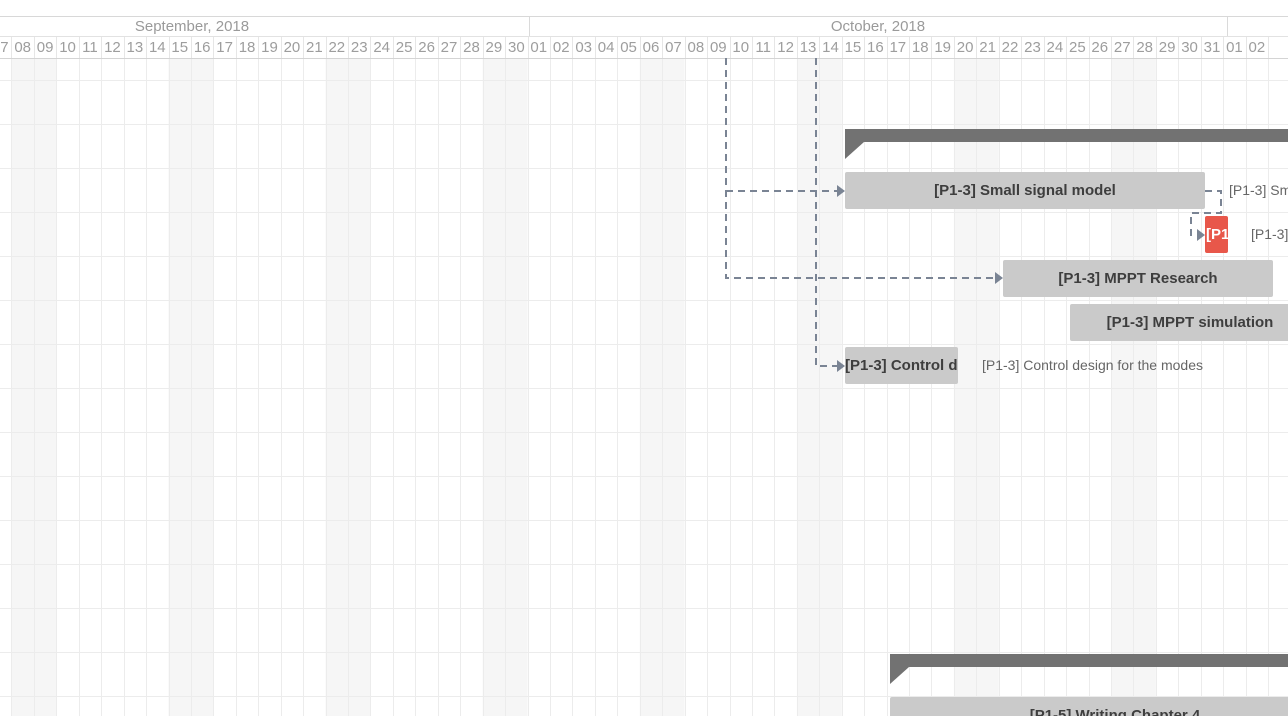 This screenshot has width=1288, height=716. I want to click on task-bar-writing-chapter-4: [P1-5] Writing Chapter 4, so click(1089, 706).